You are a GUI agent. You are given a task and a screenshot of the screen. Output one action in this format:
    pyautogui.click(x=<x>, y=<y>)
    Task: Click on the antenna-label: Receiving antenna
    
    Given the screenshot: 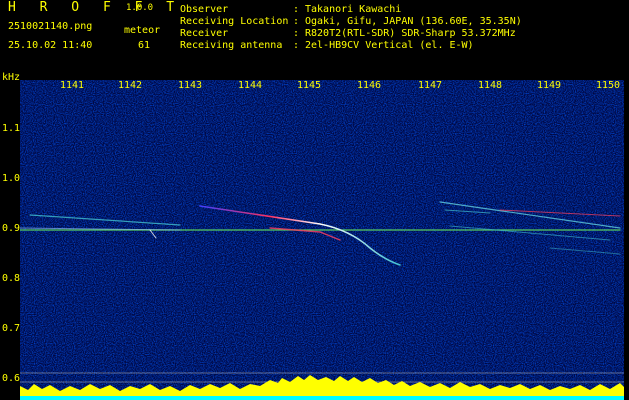 What is the action you would take?
    pyautogui.click(x=231, y=45)
    